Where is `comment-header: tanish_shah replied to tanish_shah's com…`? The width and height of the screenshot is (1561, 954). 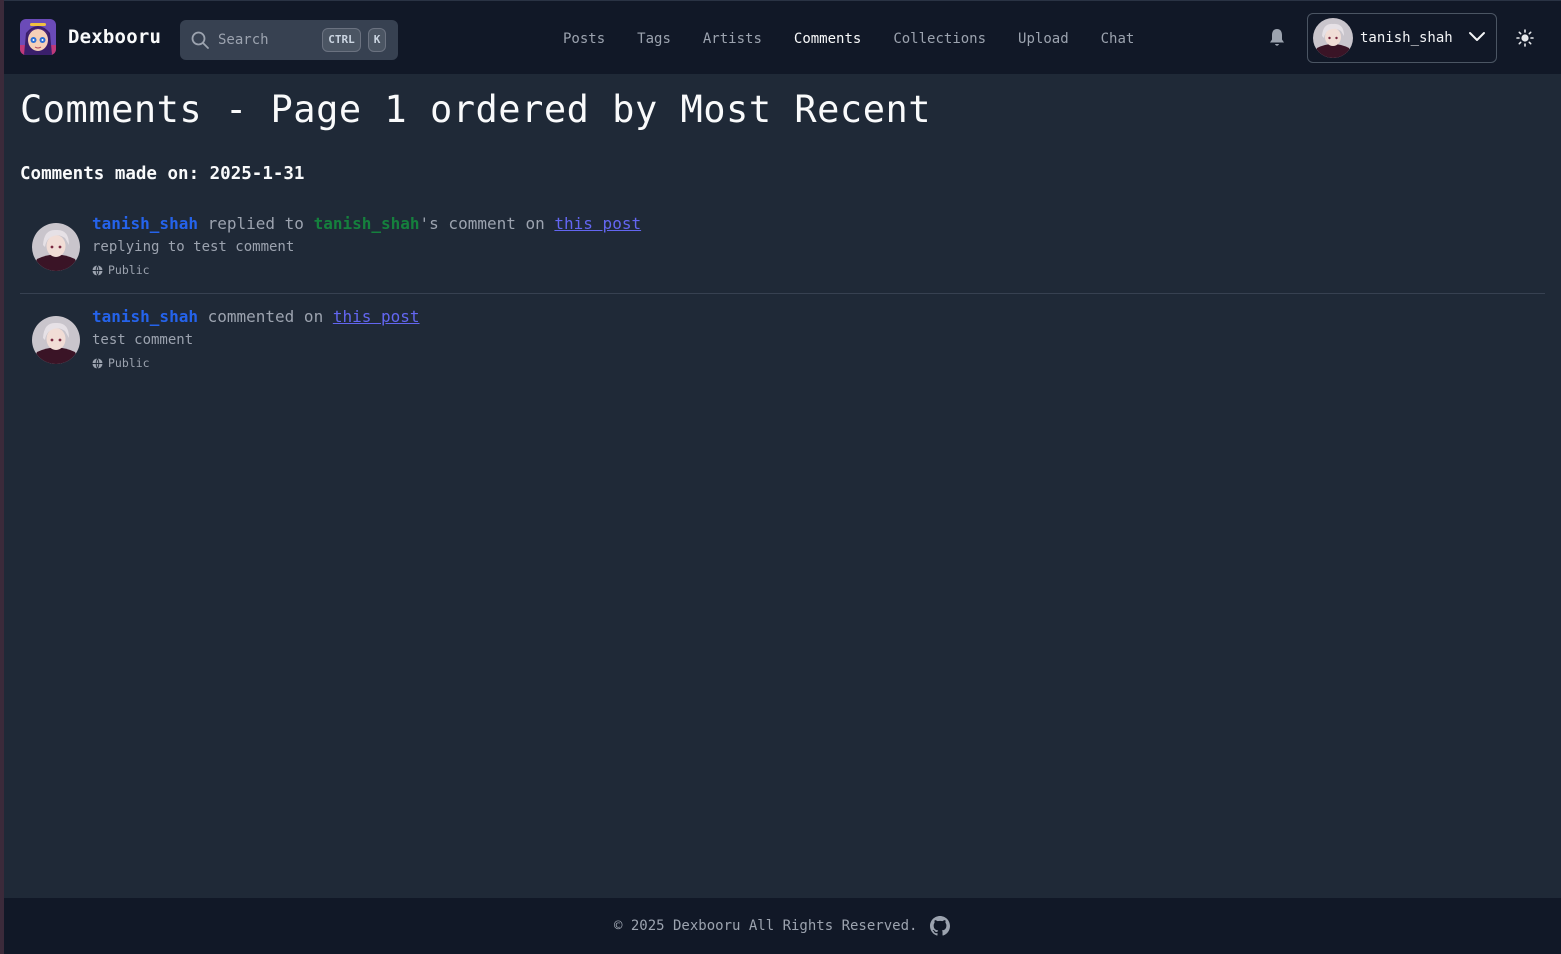
comment-header: tanish_shah replied to tanish_shah's com… is located at coordinates (366, 223).